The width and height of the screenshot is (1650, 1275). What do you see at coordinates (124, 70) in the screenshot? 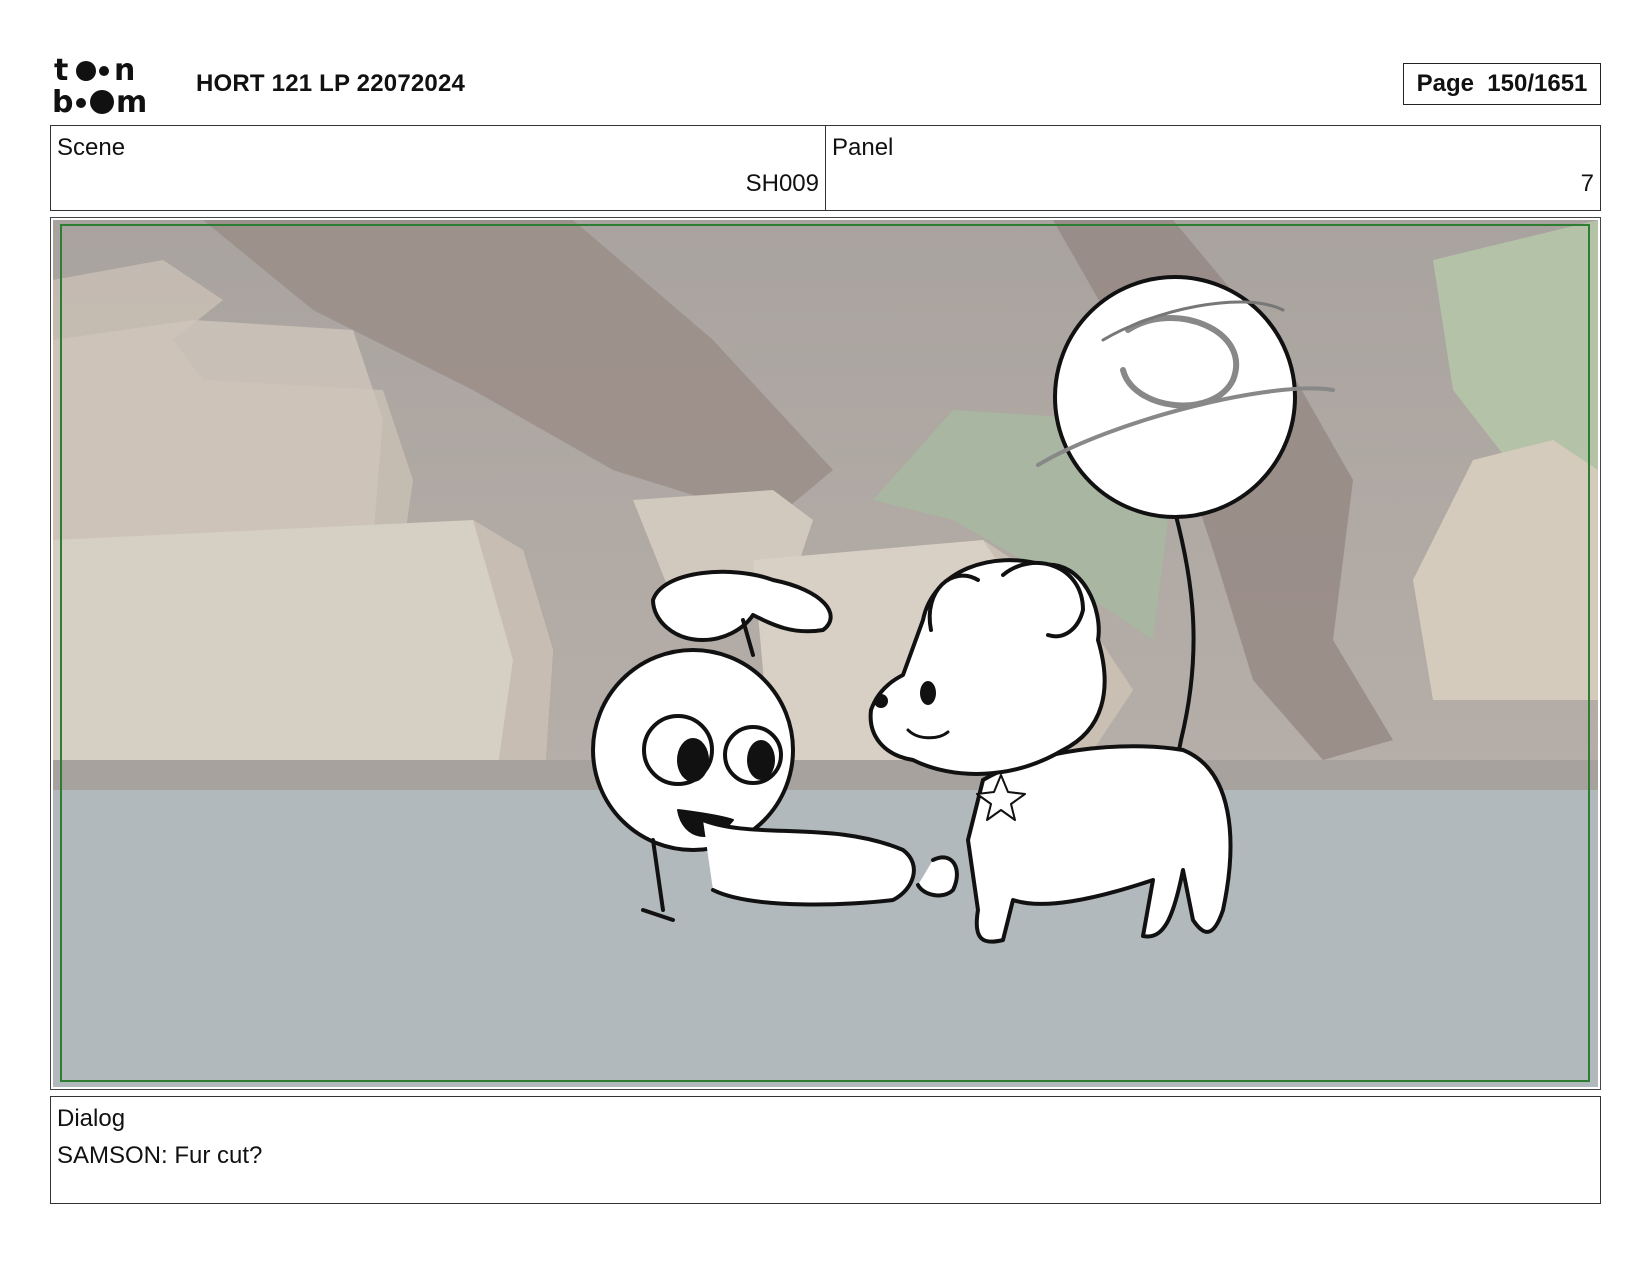
I see `svg-text: n` at bounding box center [124, 70].